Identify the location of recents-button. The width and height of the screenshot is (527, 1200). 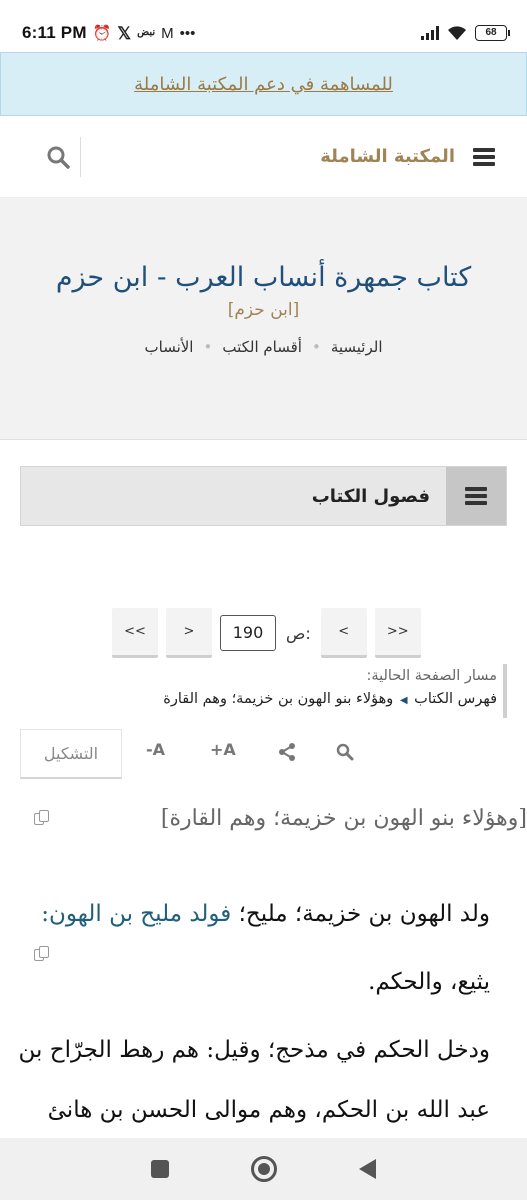
(160, 1169).